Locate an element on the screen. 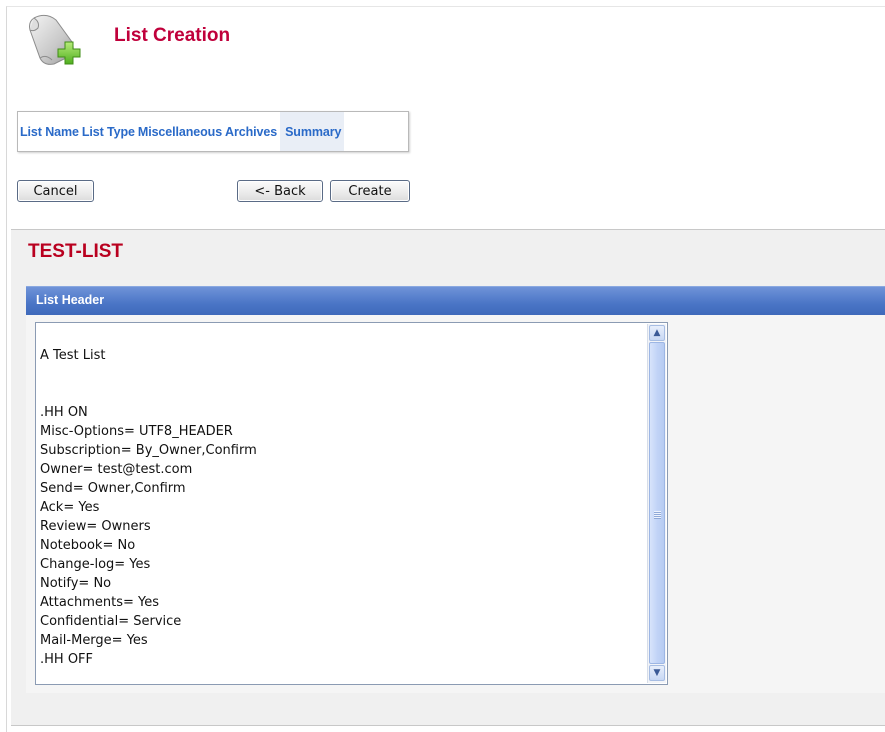  step-list-type: List Type is located at coordinates (108, 131).